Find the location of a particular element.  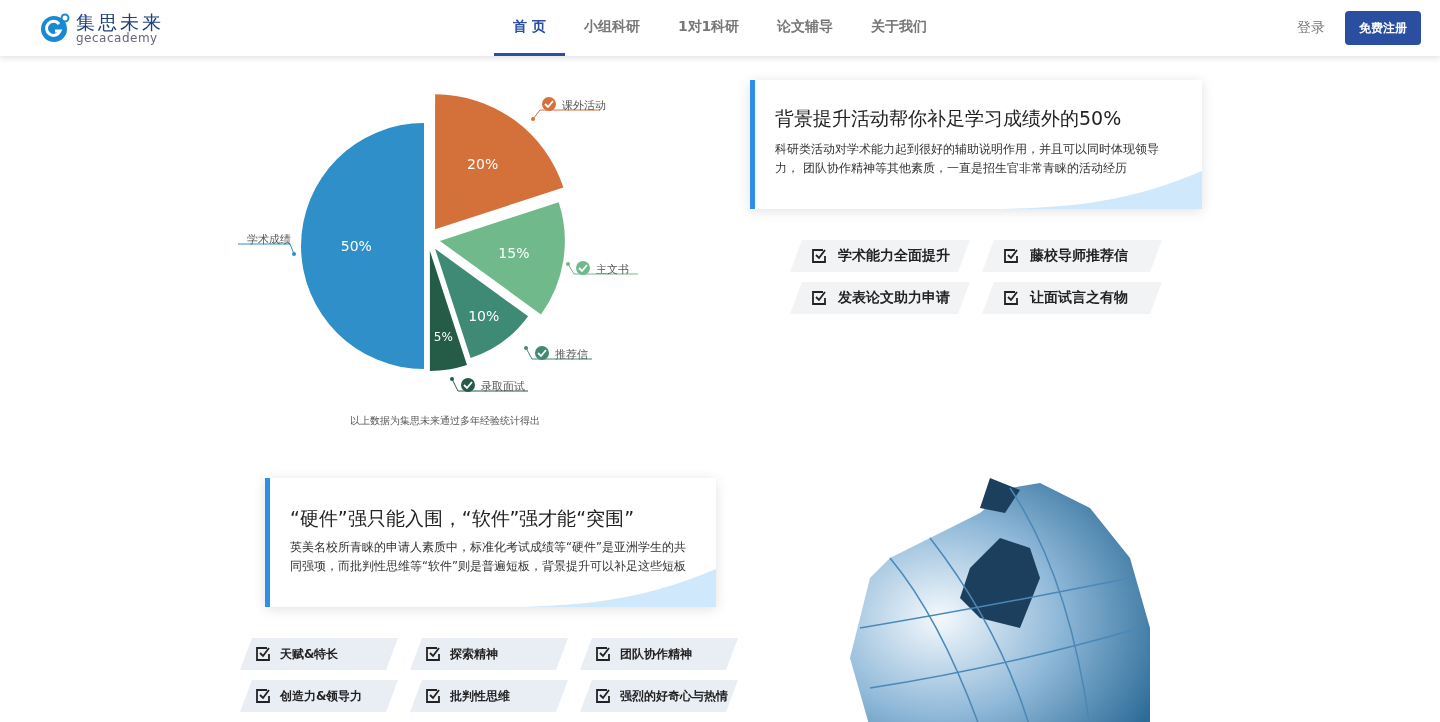

slice-value-label: 5% is located at coordinates (443, 337).